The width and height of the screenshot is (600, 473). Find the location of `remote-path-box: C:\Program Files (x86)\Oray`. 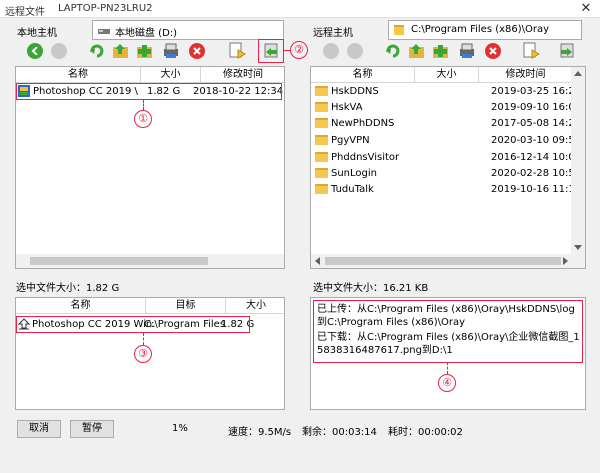

remote-path-box: C:\Program Files (x86)\Oray is located at coordinates (485, 30).